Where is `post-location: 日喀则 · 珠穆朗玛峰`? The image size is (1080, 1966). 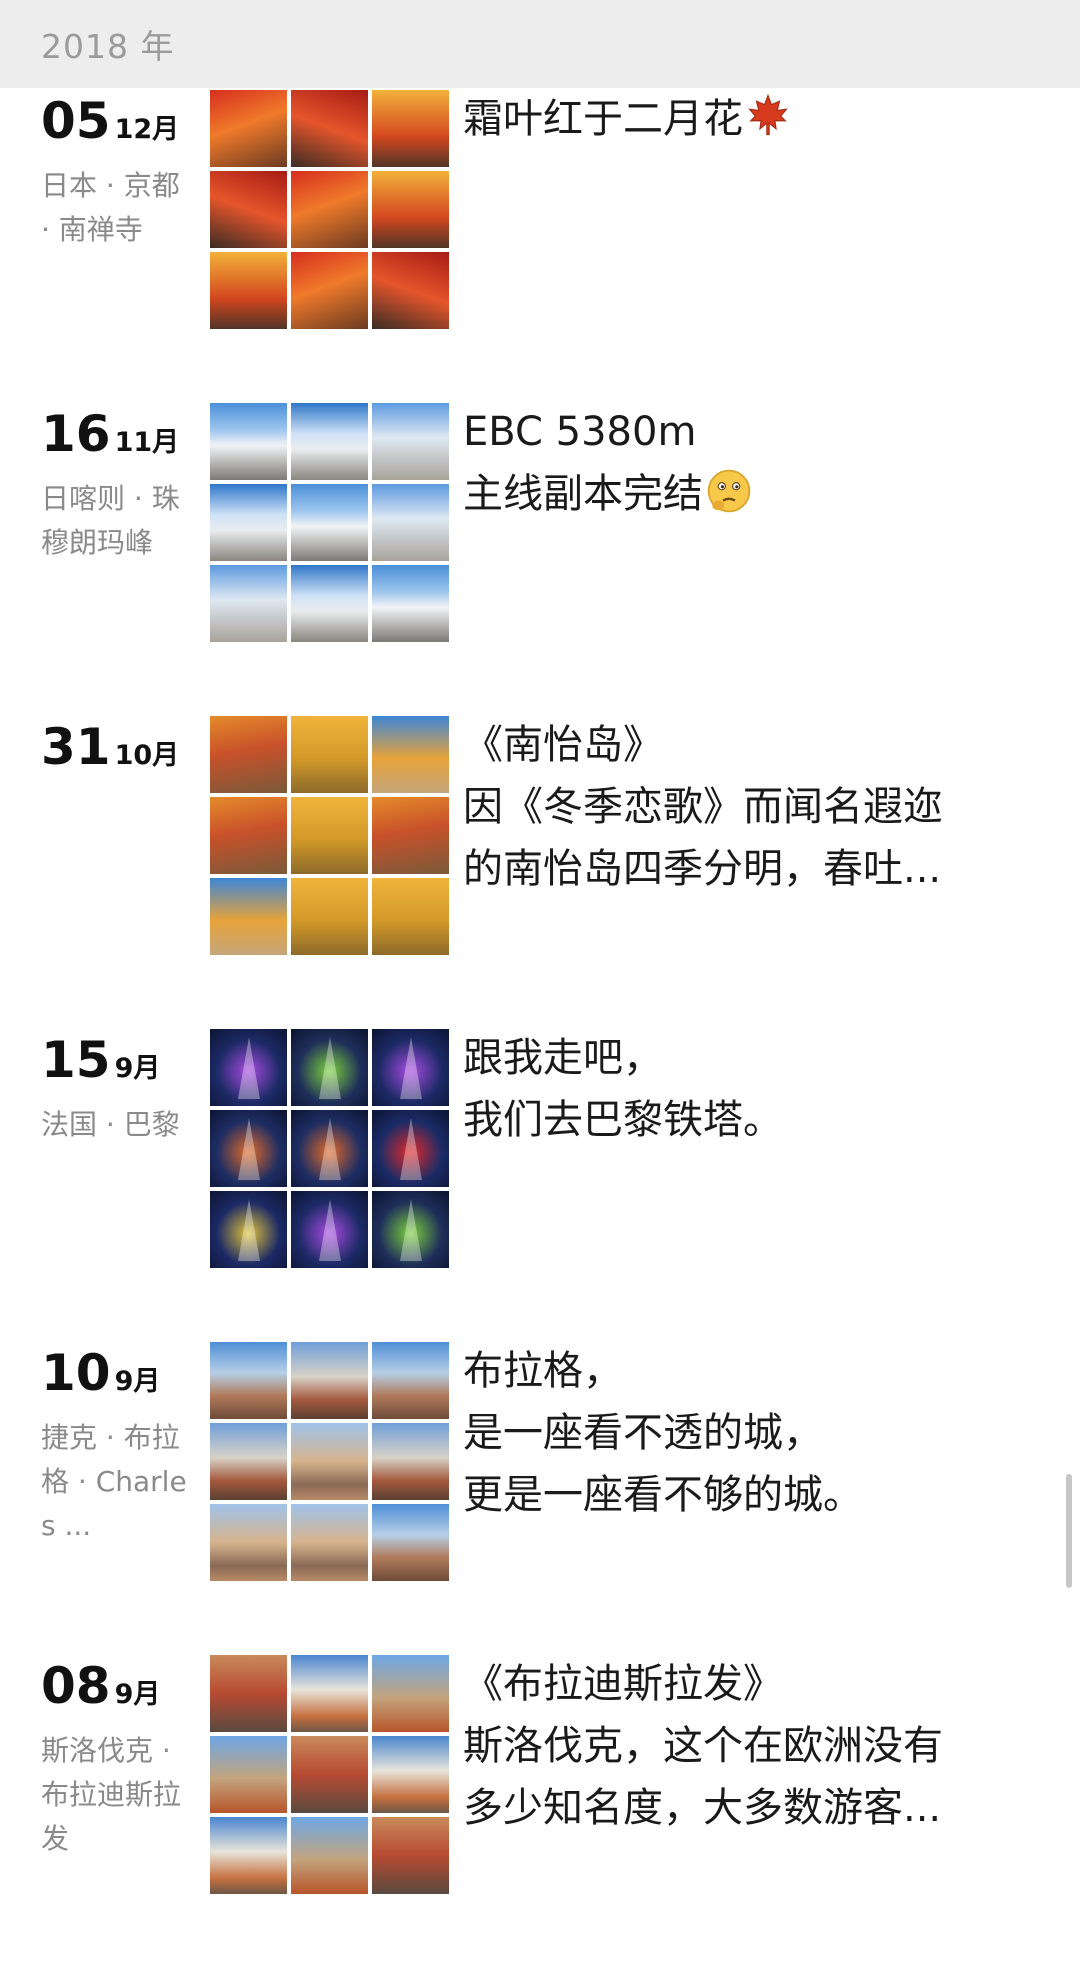
post-location: 日喀则 · 珠穆朗玛峰 is located at coordinates (110, 520).